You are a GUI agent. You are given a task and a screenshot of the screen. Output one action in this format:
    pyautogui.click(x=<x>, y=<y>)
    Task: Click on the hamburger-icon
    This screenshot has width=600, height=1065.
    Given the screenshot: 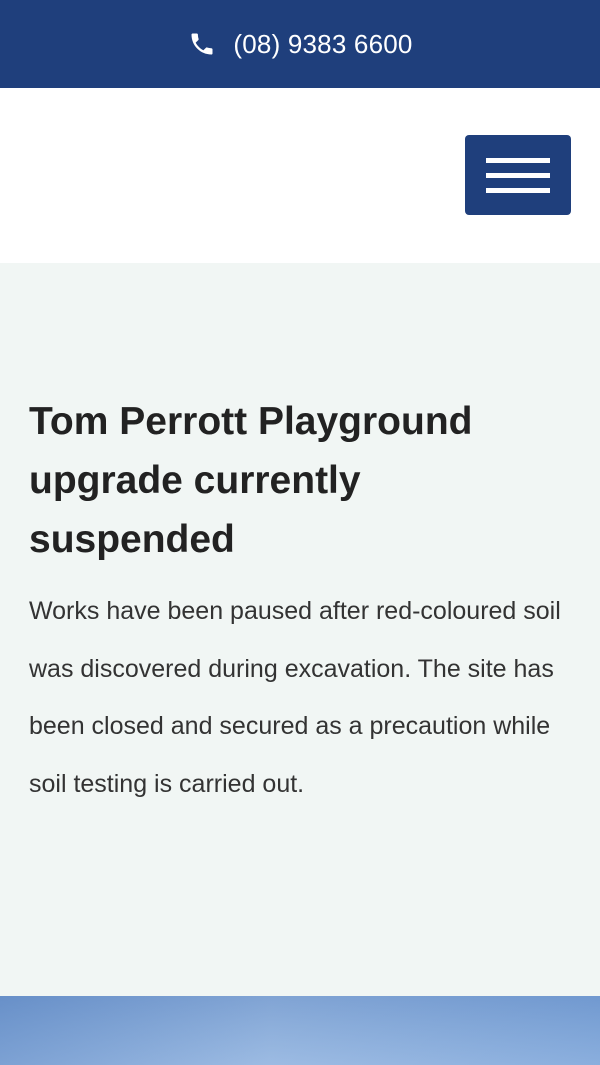 What is the action you would take?
    pyautogui.click(x=518, y=160)
    